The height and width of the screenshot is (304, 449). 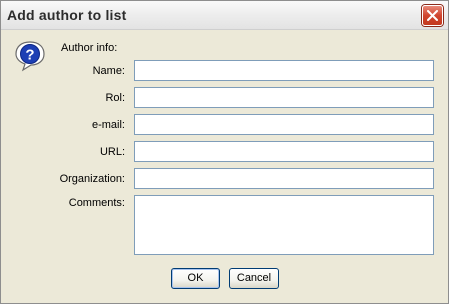 What do you see at coordinates (108, 71) in the screenshot?
I see `name-label: Name:` at bounding box center [108, 71].